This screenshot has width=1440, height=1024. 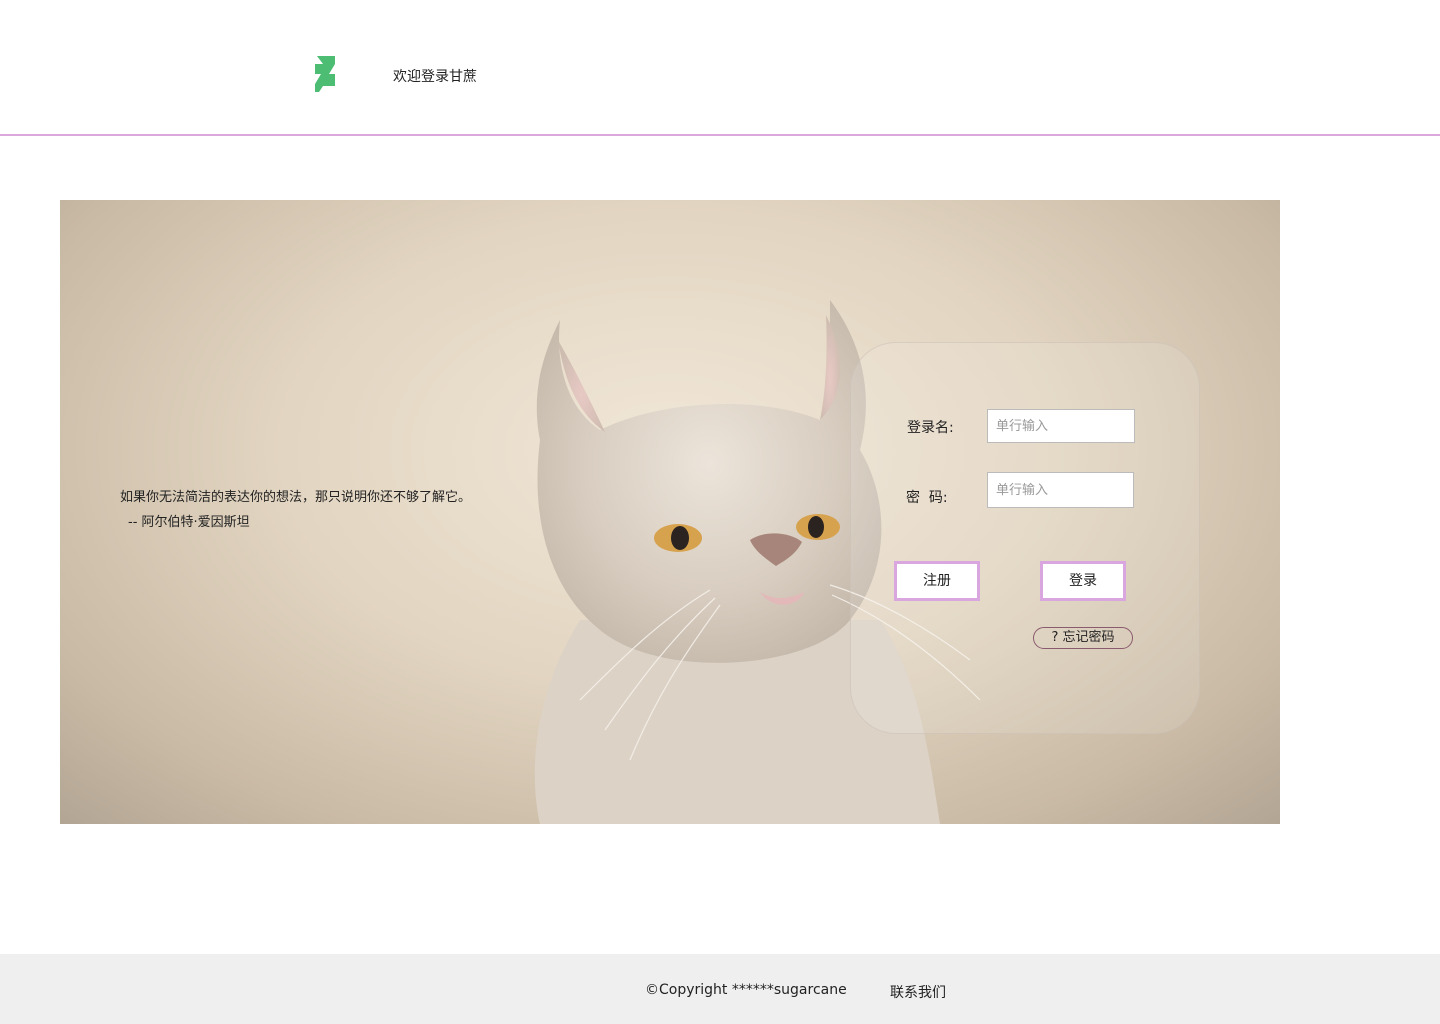 What do you see at coordinates (435, 77) in the screenshot?
I see `welcome-title: 欢迎登录甘蔗` at bounding box center [435, 77].